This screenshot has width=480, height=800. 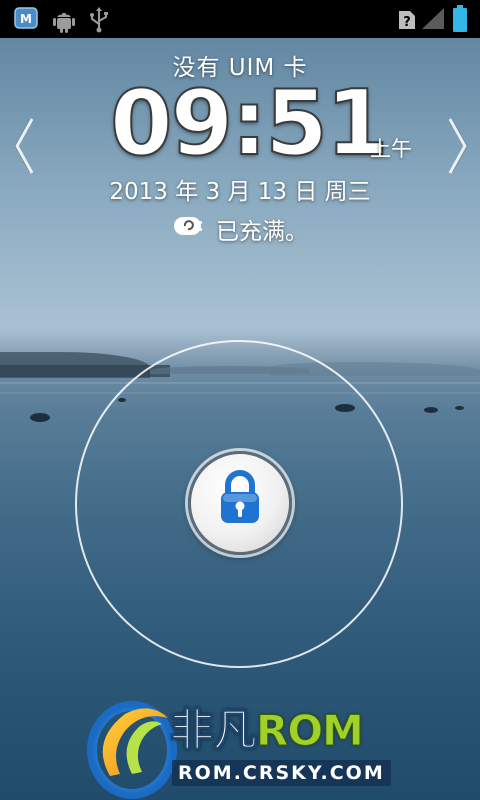 I want to click on battery-status: 已充满。, so click(x=240, y=229).